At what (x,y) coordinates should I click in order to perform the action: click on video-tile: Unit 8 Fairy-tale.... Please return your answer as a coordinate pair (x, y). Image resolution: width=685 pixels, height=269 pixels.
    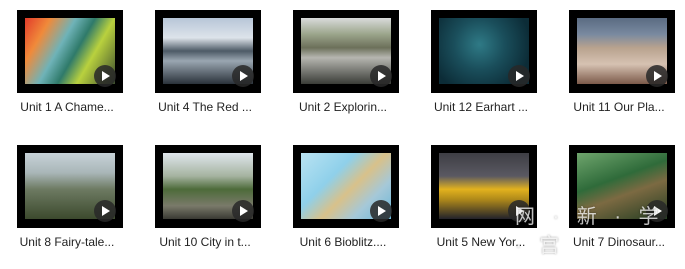
    Looking at the image, I should click on (67, 207).